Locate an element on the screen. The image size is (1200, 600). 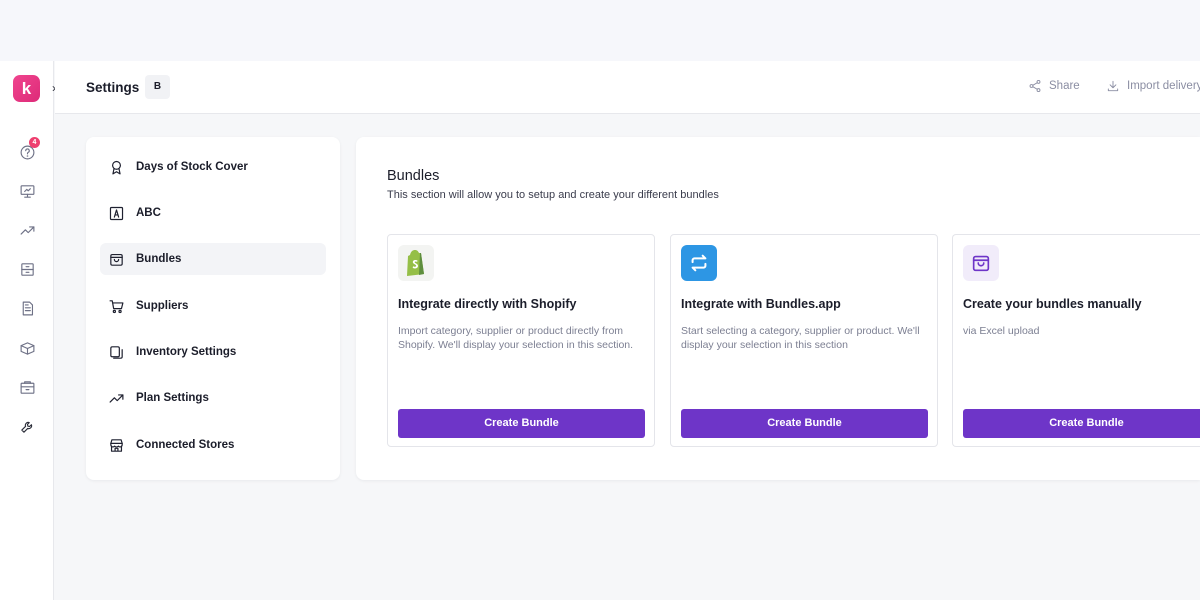
top-band is located at coordinates (600, 30).